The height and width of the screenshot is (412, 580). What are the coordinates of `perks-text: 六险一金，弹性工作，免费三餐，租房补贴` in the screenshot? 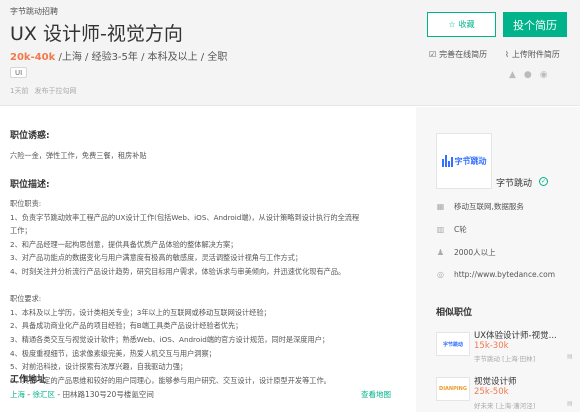 It's located at (78, 155).